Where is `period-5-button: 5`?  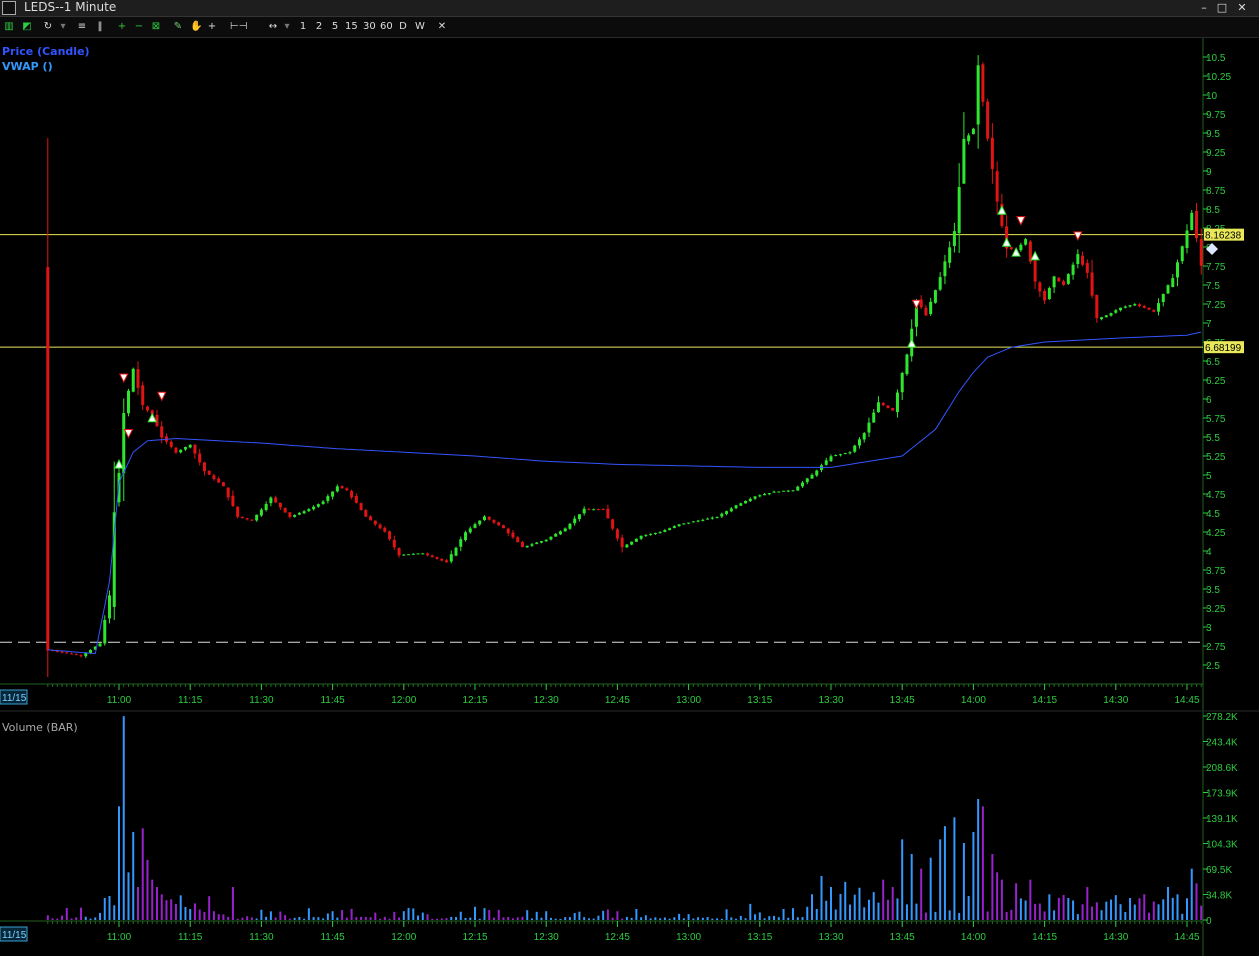
period-5-button: 5 is located at coordinates (335, 27).